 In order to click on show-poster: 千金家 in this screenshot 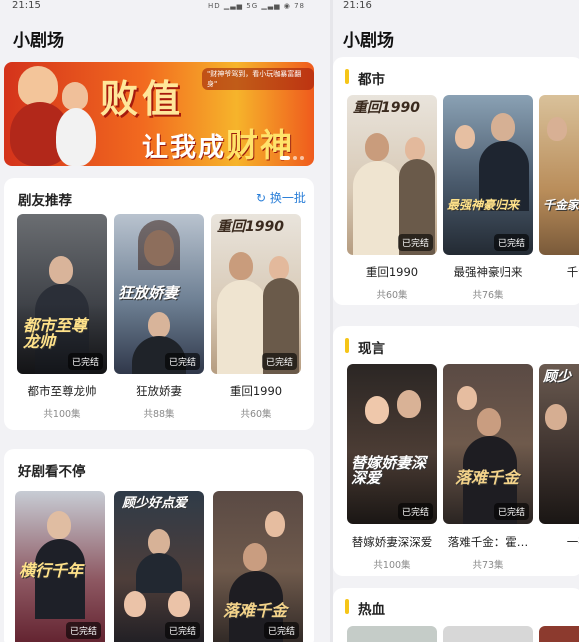, I will do `click(559, 175)`.